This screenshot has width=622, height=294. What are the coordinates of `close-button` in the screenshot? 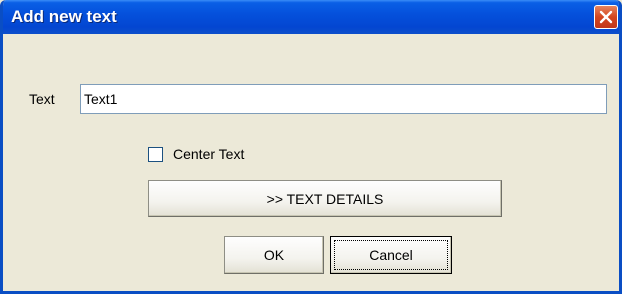 It's located at (606, 17).